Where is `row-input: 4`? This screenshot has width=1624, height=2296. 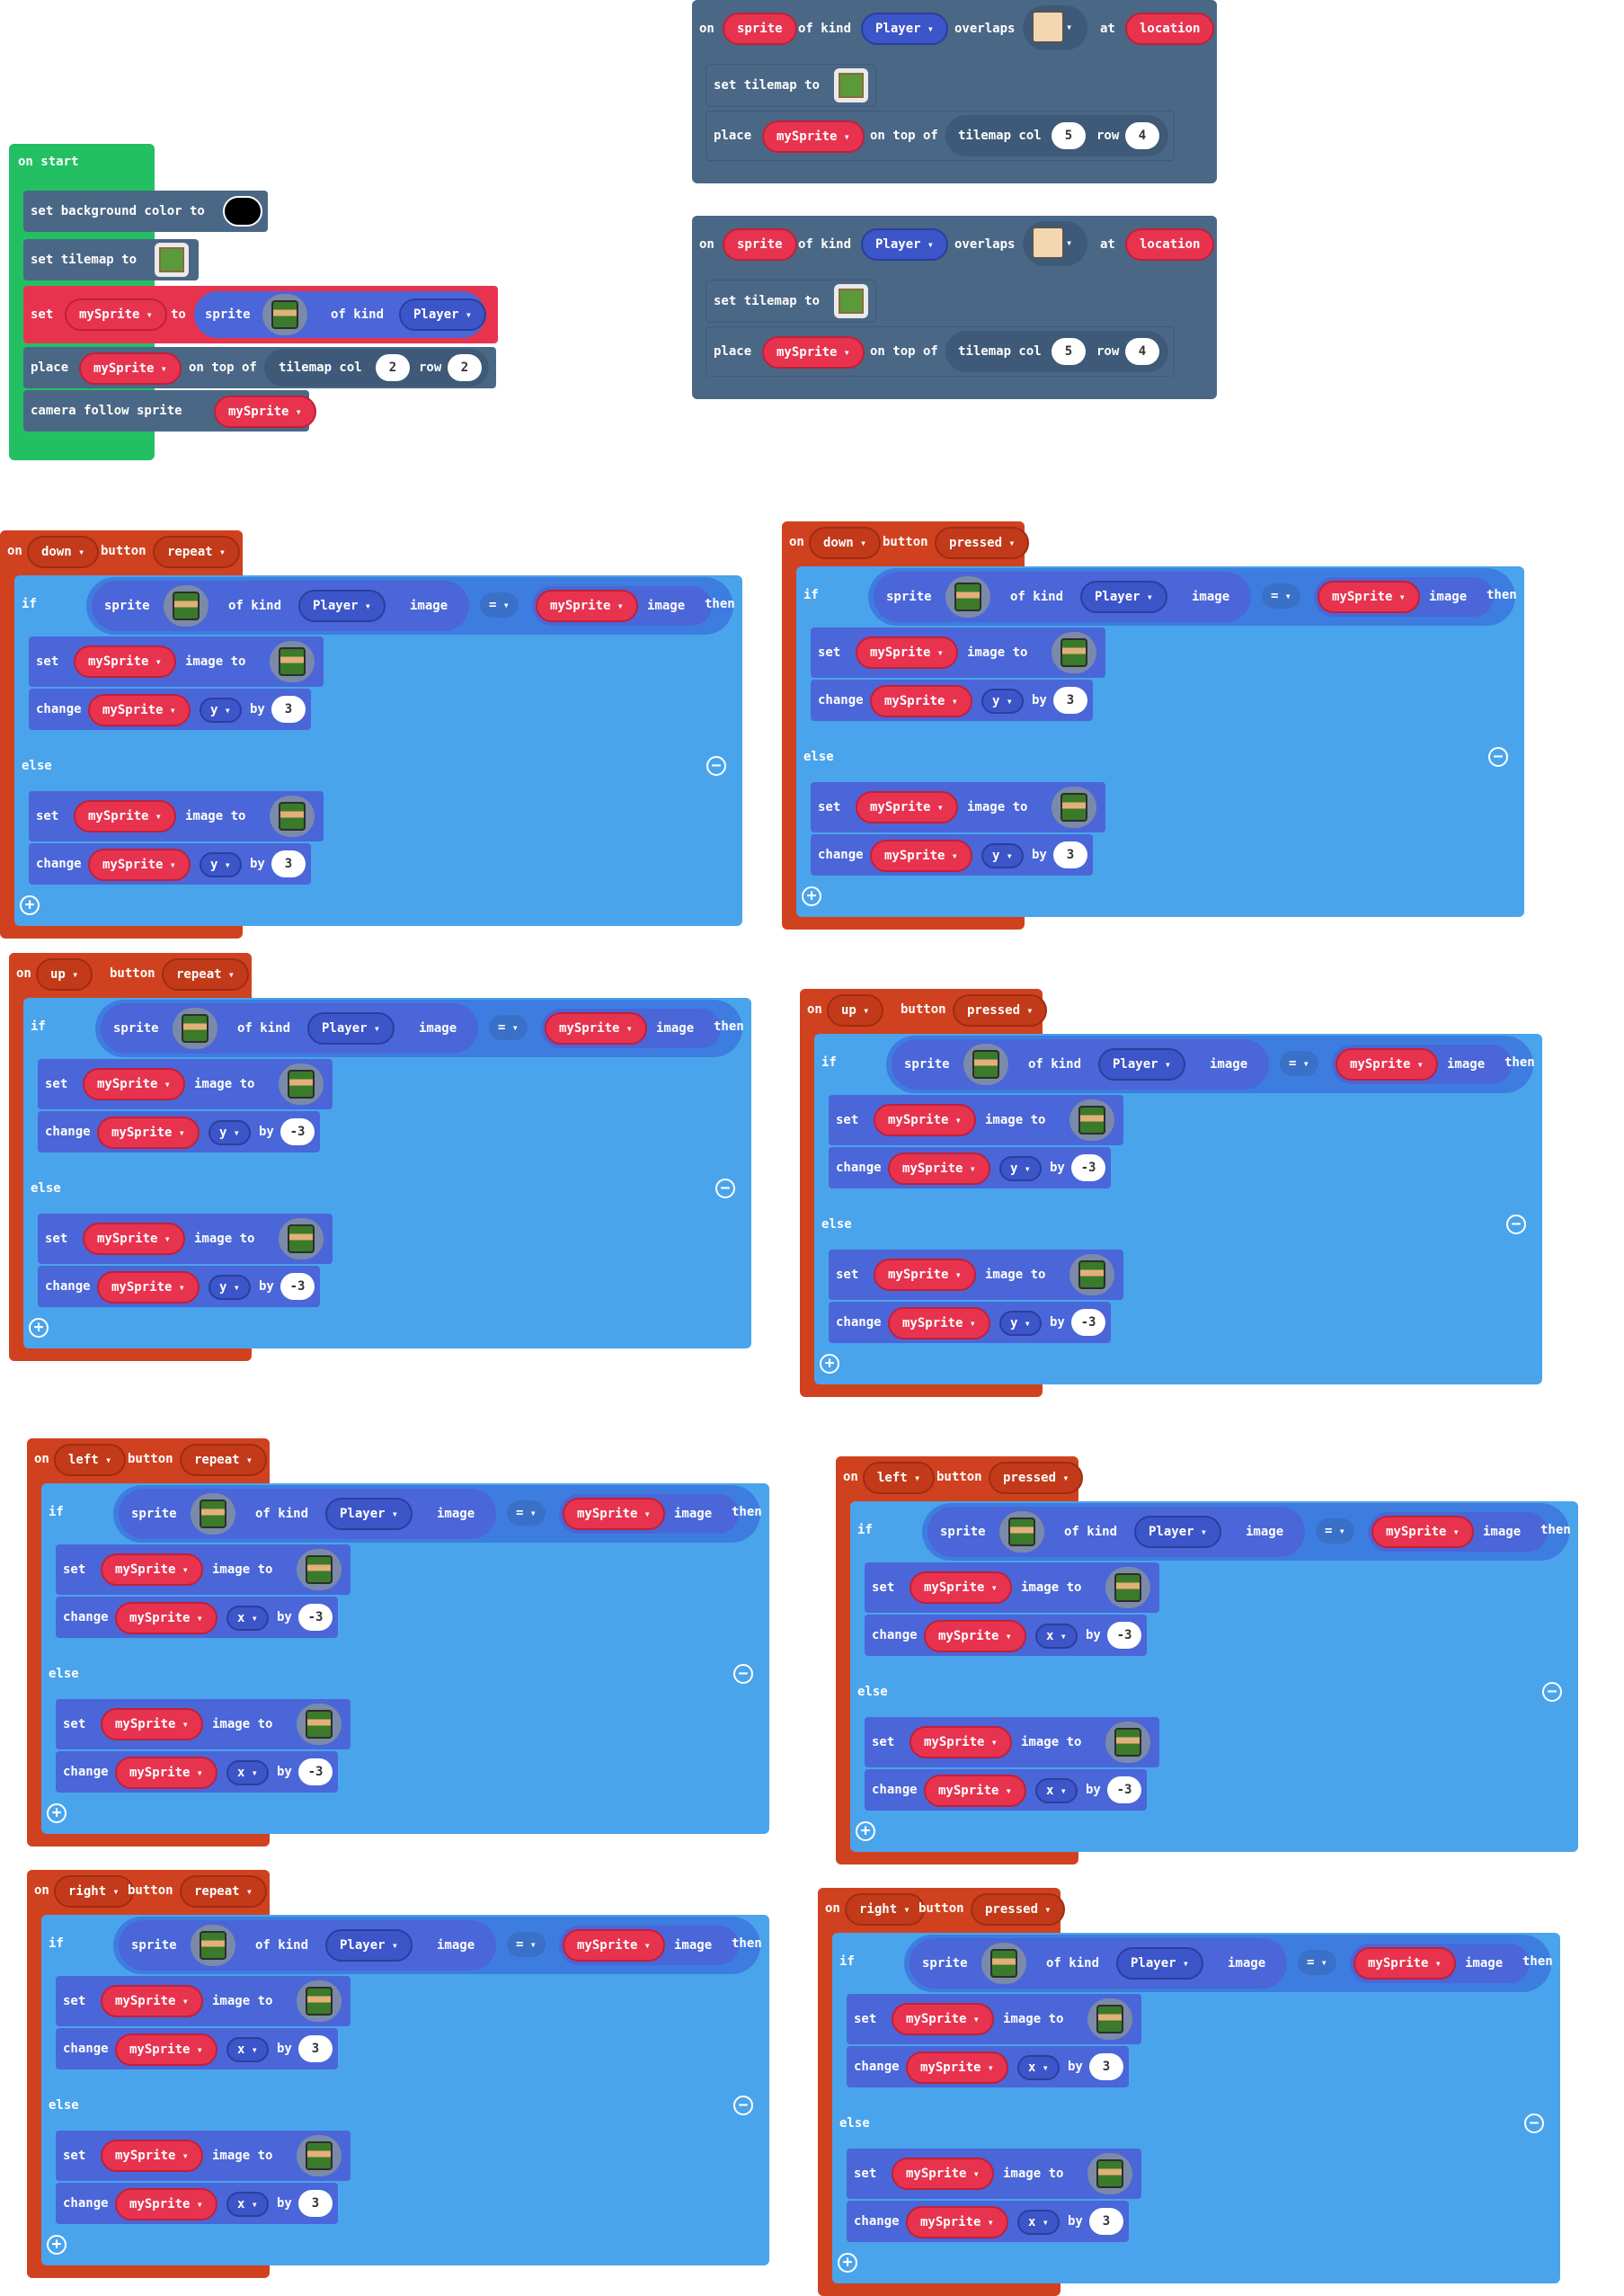
row-input: 4 is located at coordinates (1142, 135).